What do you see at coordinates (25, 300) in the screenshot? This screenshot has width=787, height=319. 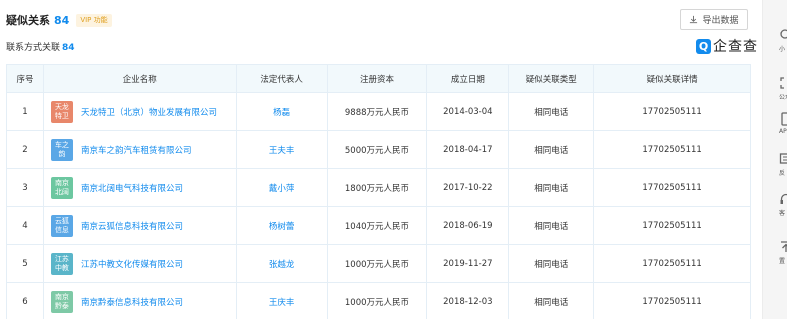 I see `row-number: 6` at bounding box center [25, 300].